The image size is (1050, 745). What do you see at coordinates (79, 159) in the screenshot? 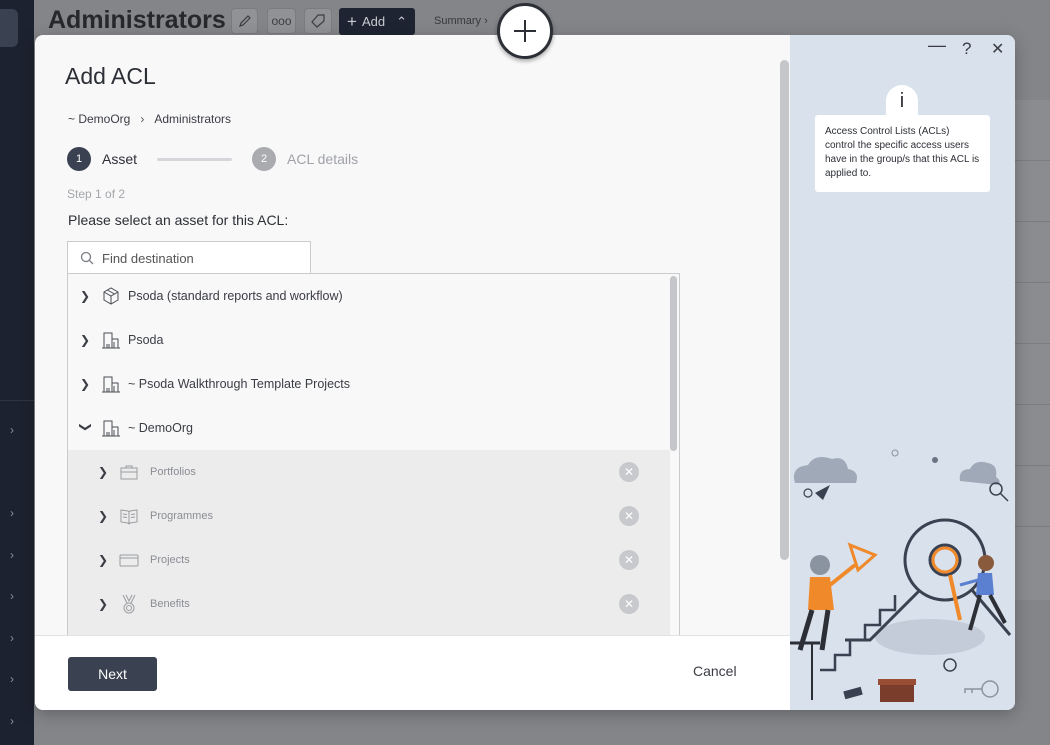
I see `step-1-circle: 1` at bounding box center [79, 159].